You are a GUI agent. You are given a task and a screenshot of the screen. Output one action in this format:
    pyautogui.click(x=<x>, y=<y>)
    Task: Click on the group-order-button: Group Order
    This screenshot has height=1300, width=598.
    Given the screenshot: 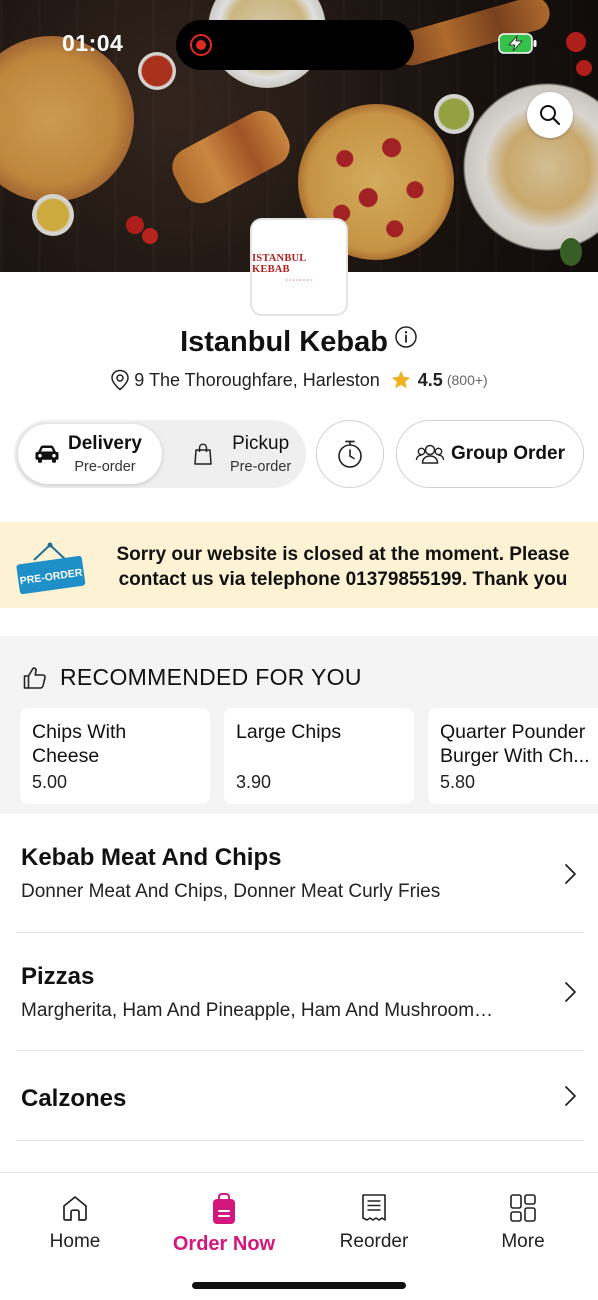 What is the action you would take?
    pyautogui.click(x=490, y=454)
    